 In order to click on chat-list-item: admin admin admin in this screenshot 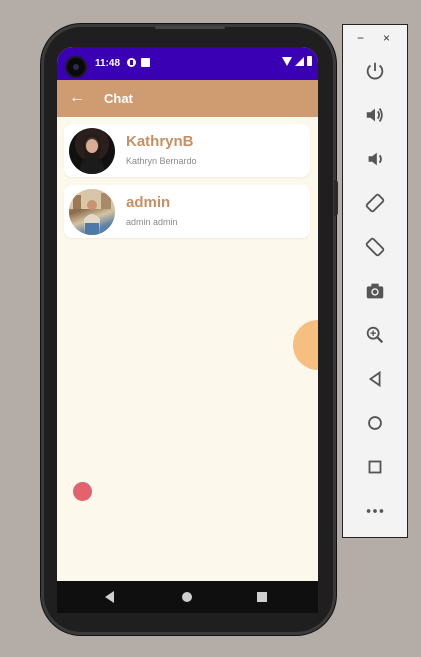, I will do `click(187, 211)`.